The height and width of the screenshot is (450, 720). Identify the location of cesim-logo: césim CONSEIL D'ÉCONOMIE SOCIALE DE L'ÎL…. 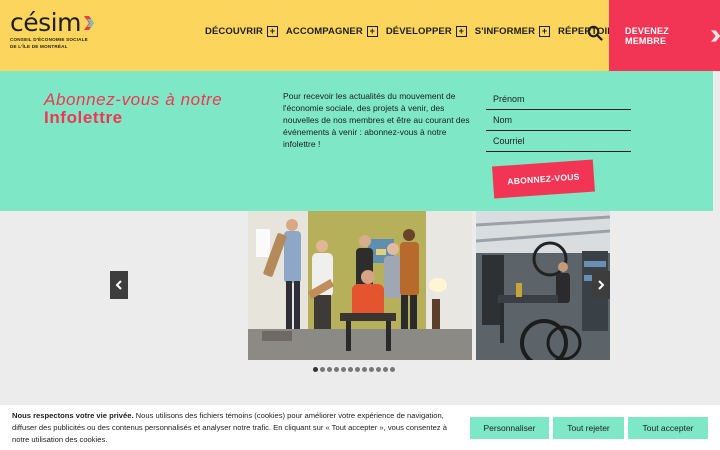
(53, 29).